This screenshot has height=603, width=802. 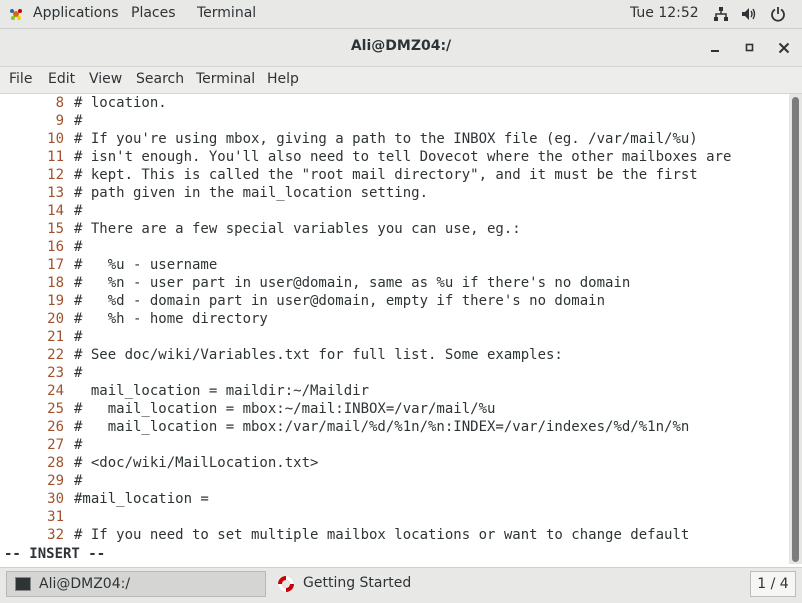 What do you see at coordinates (136, 584) in the screenshot?
I see `taskbar-item-terminal: Ali@DMZ04:/` at bounding box center [136, 584].